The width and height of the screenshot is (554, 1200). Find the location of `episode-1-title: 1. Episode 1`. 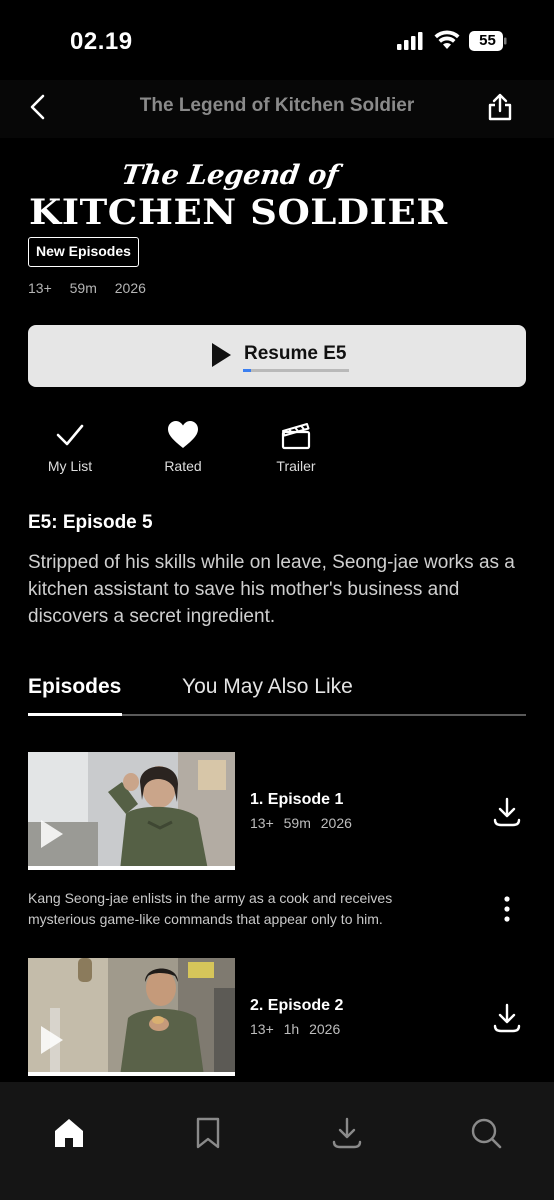

episode-1-title: 1. Episode 1 is located at coordinates (296, 800).